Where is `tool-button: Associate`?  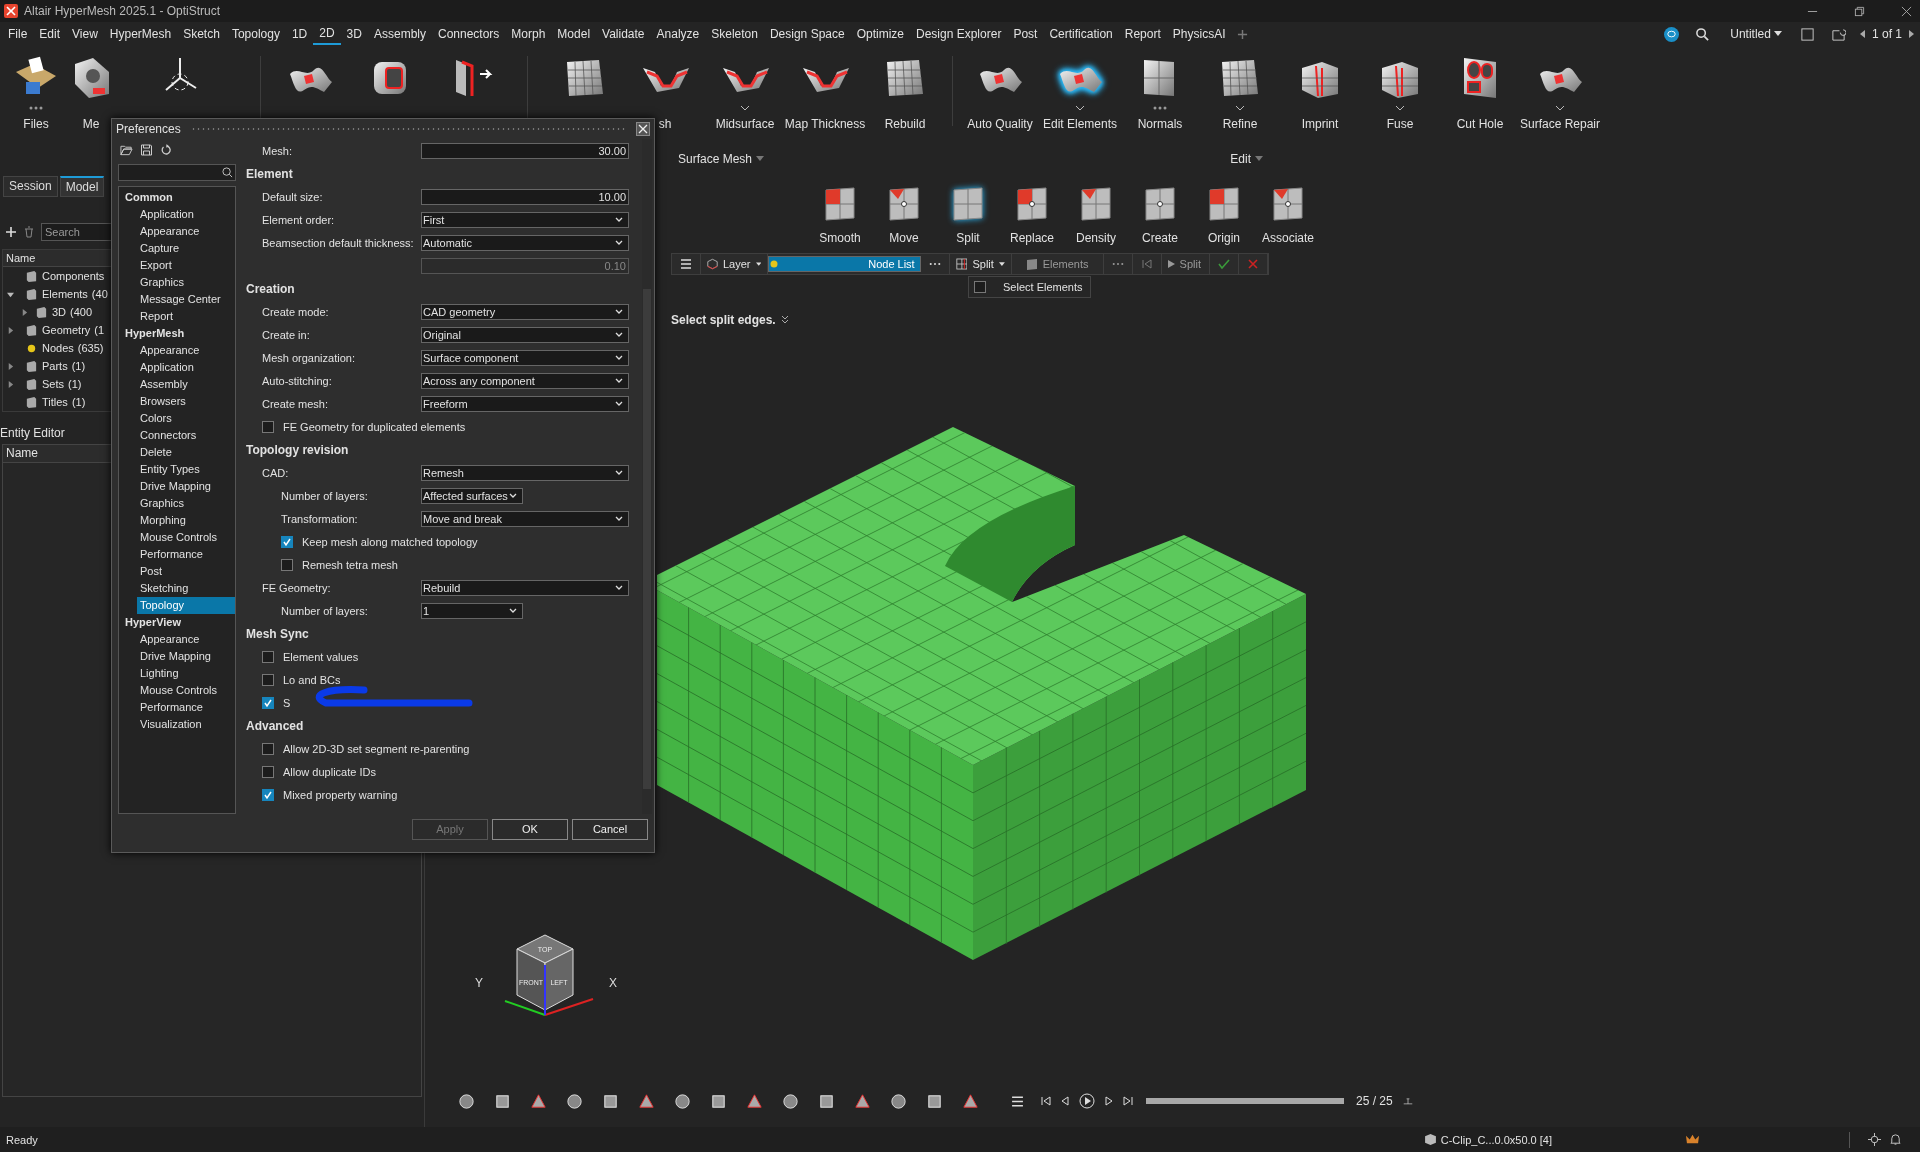
tool-button: Associate is located at coordinates (1288, 214).